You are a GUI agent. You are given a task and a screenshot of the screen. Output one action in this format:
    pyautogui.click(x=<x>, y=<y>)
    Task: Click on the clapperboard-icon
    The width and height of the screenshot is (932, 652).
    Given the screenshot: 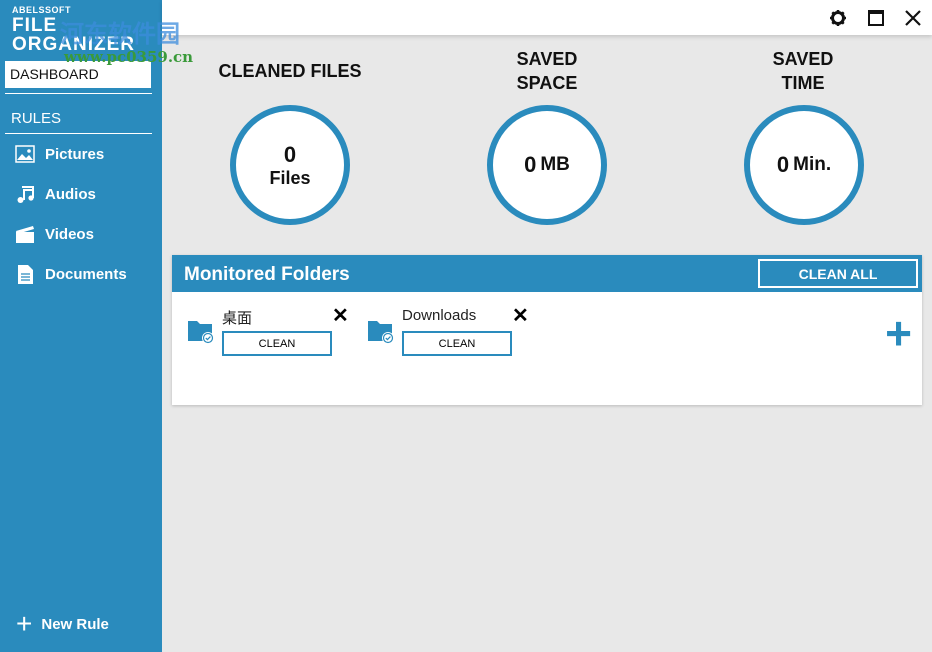 What is the action you would take?
    pyautogui.click(x=25, y=234)
    